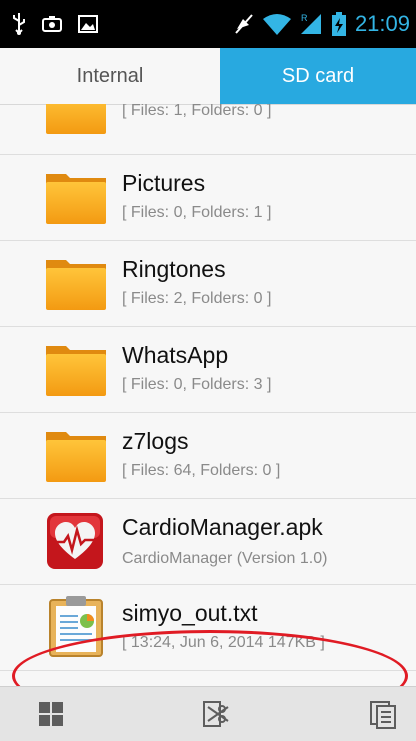 The image size is (416, 741). I want to click on file-name: simyo_out.txt, so click(190, 613).